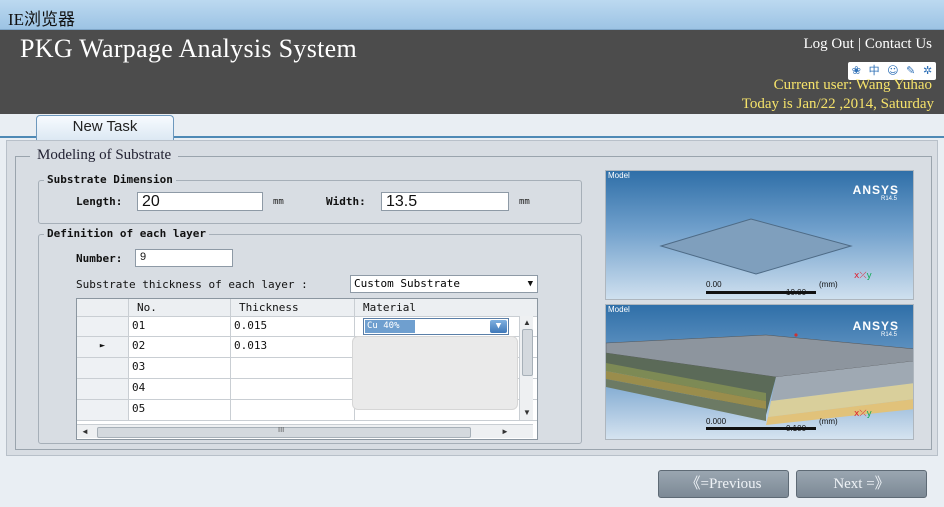 This screenshot has width=944, height=507. I want to click on grid-corner, so click(103, 308).